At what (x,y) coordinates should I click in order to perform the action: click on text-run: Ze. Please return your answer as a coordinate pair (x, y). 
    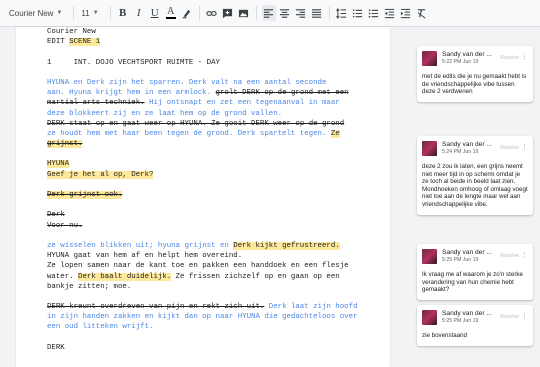
    Looking at the image, I should click on (335, 133).